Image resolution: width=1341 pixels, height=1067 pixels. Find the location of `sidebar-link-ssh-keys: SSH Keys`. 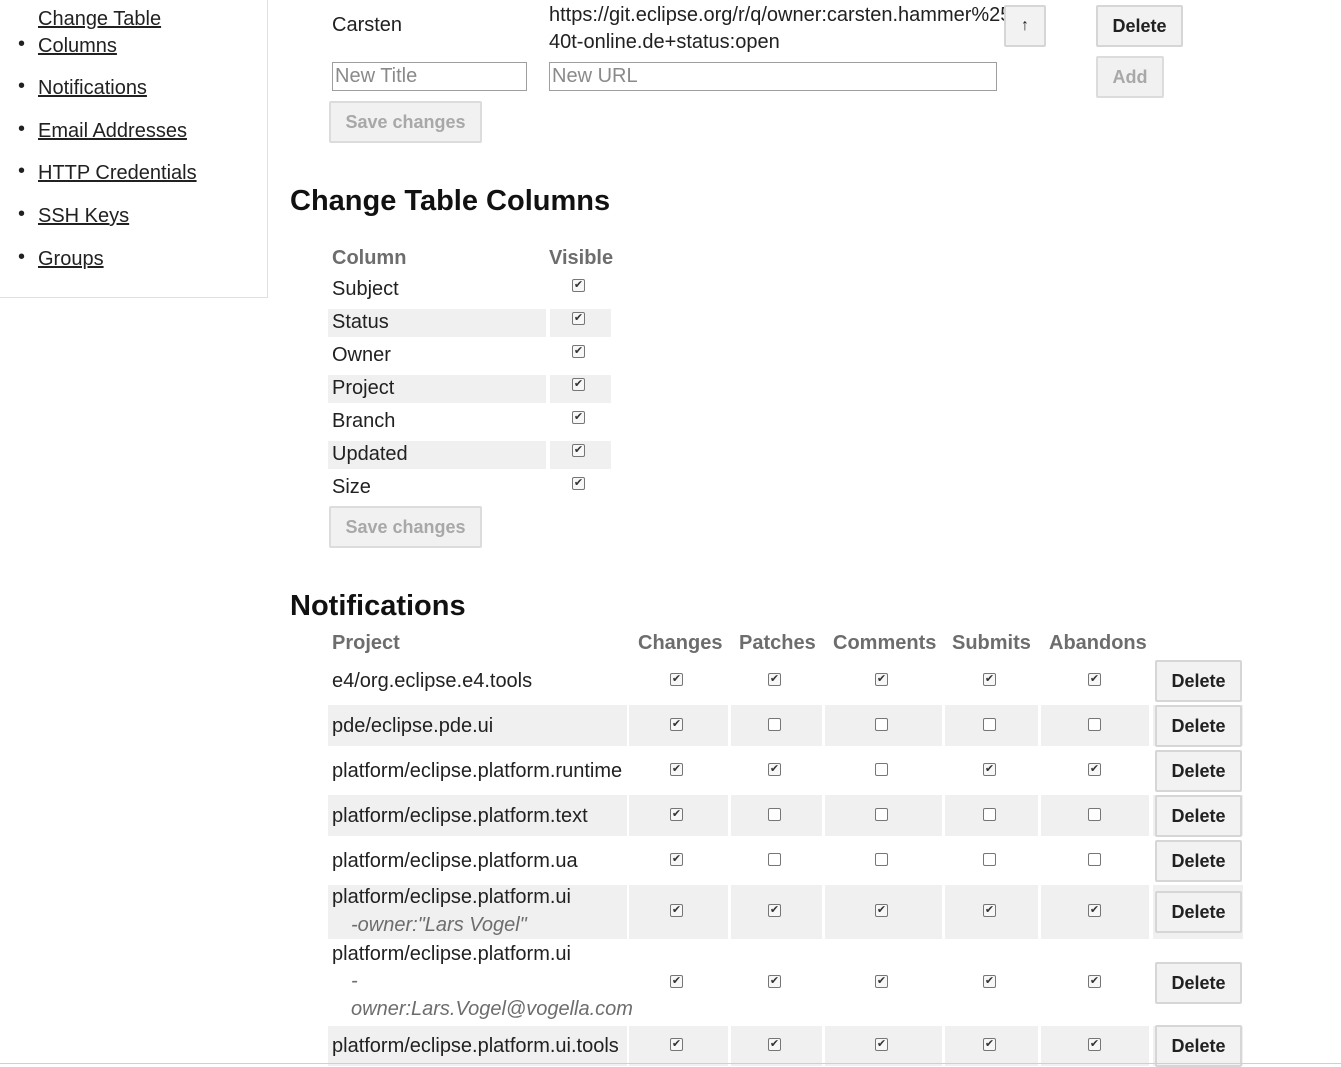

sidebar-link-ssh-keys: SSH Keys is located at coordinates (83, 216).